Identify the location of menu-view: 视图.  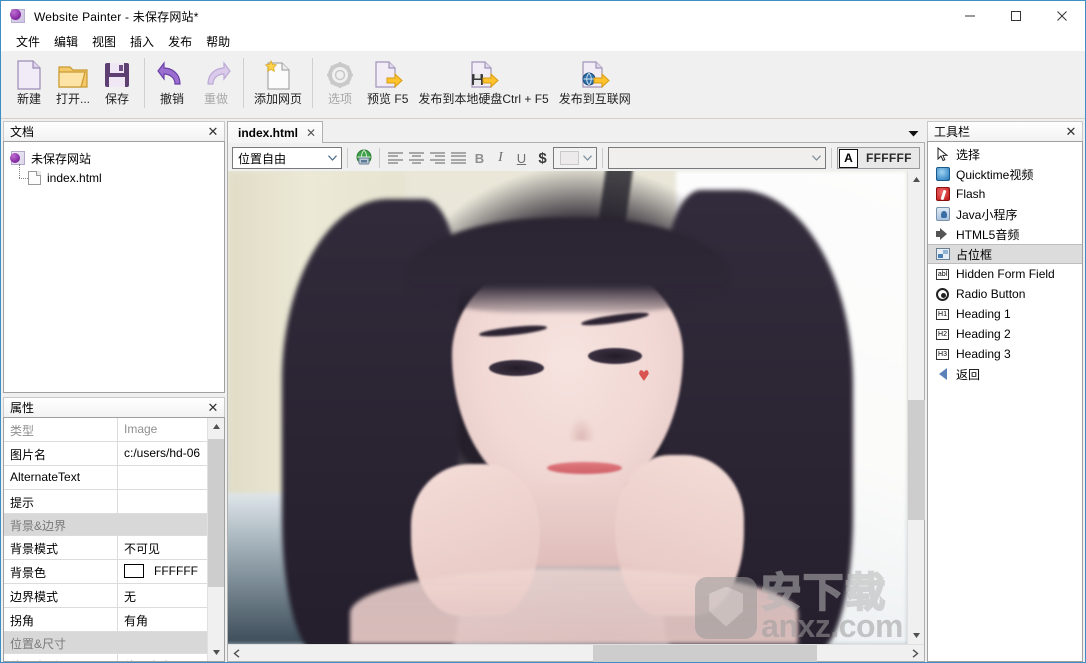
(104, 41).